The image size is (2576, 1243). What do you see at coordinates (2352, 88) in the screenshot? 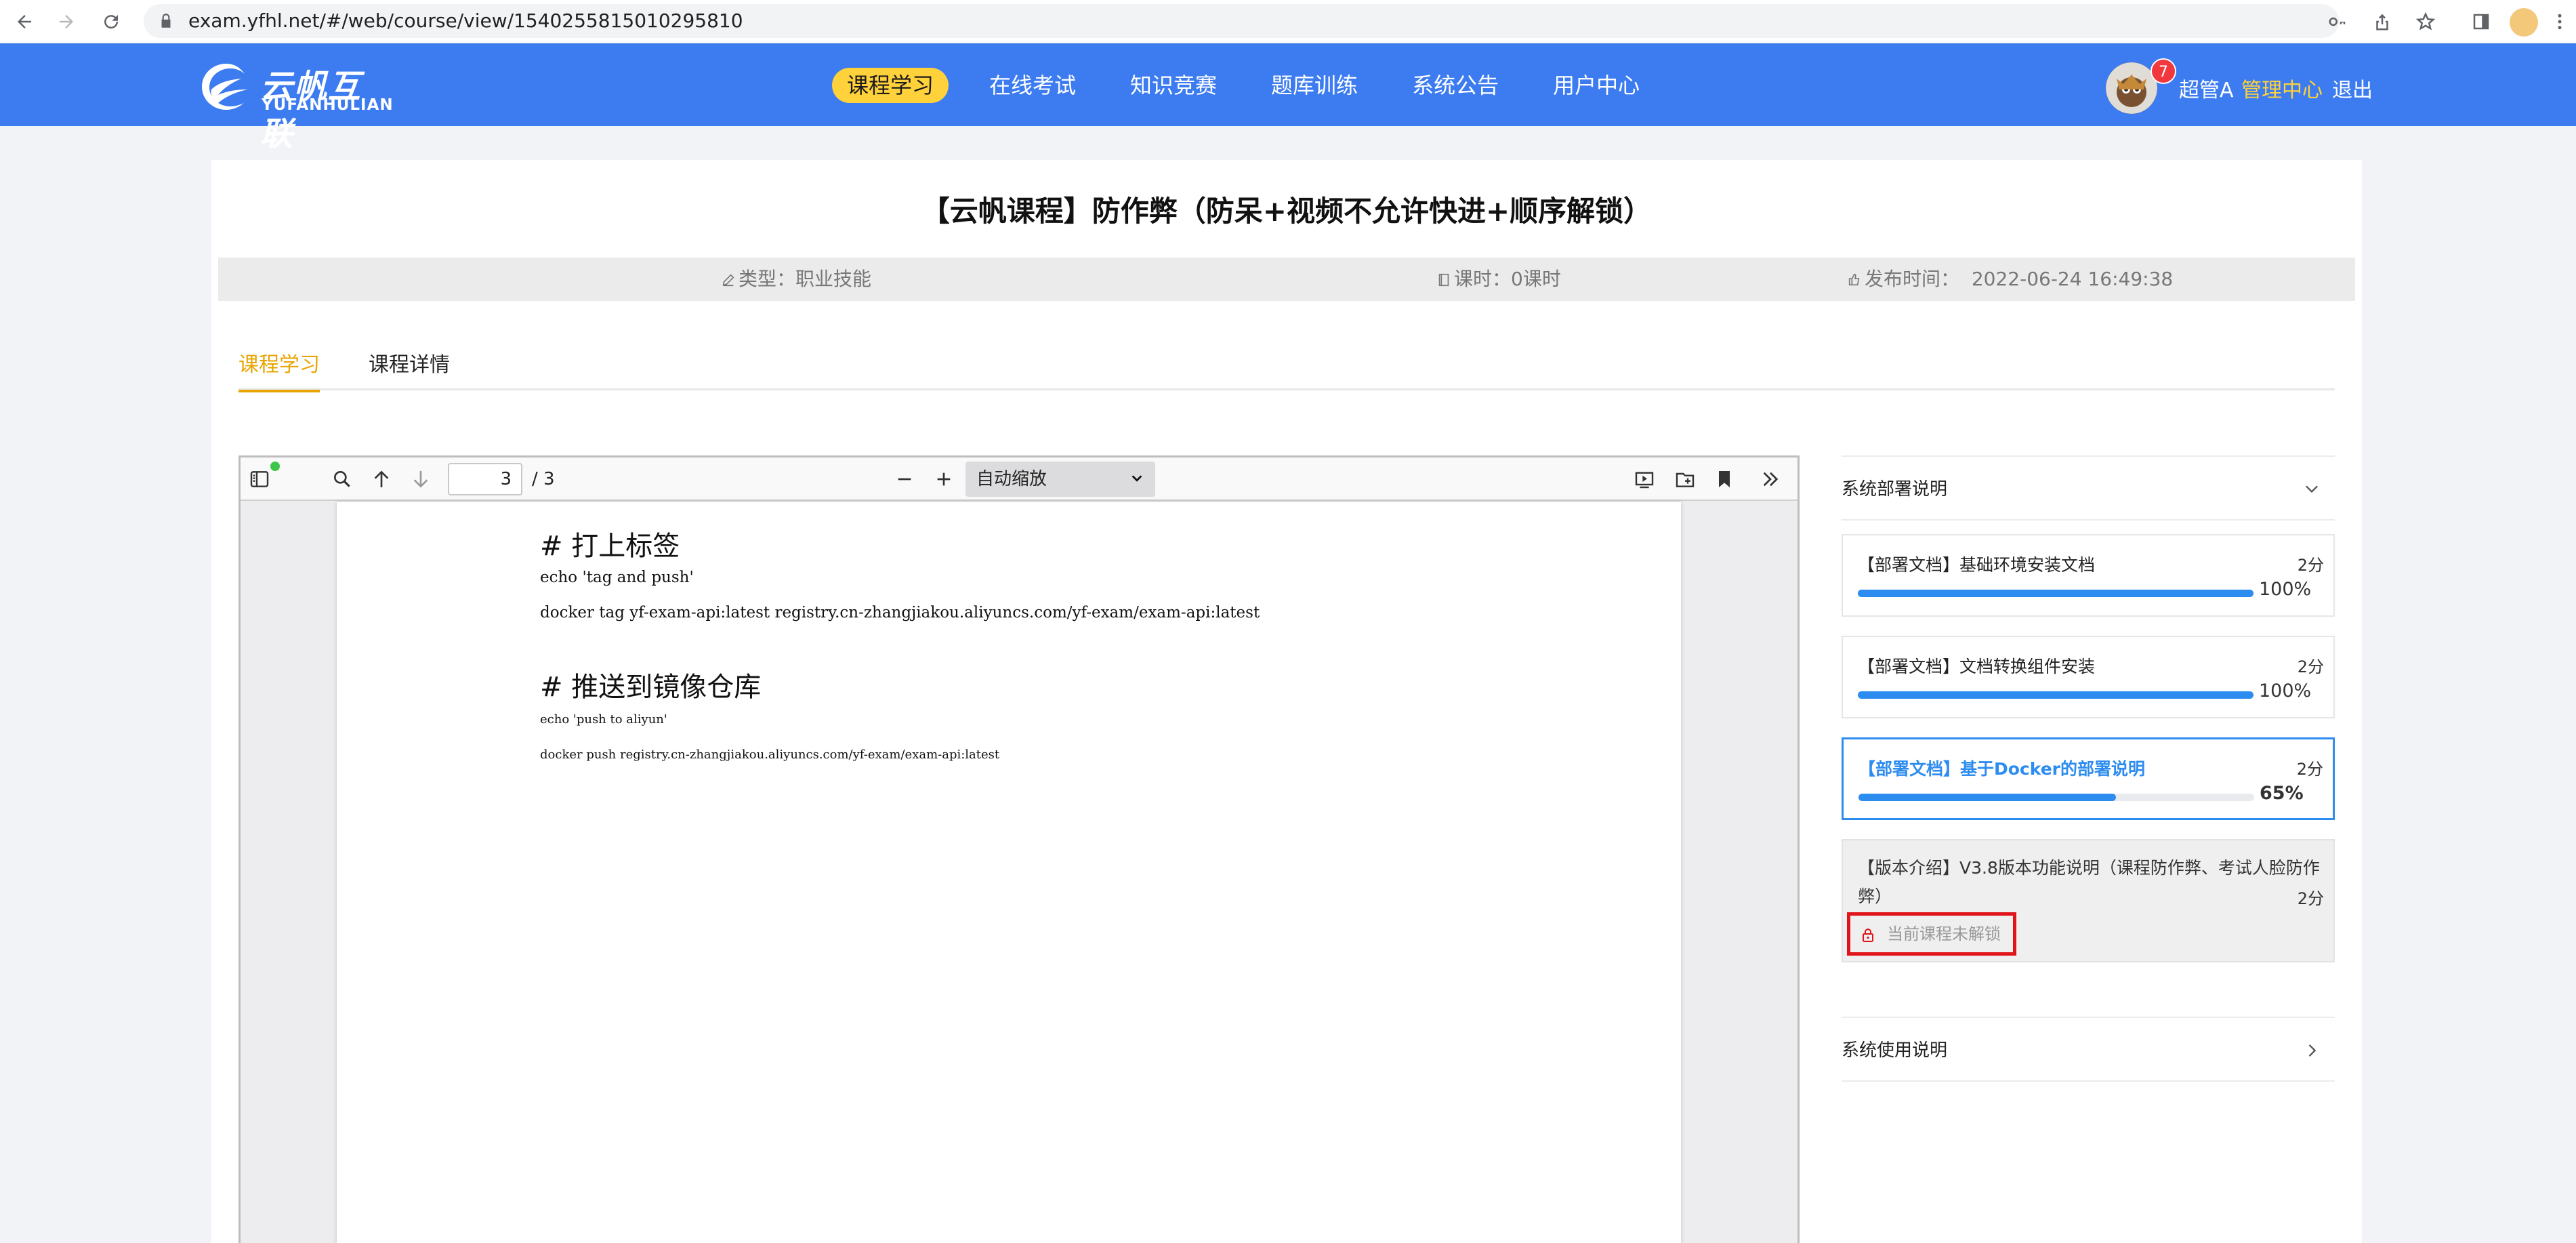
I see `logout-link: 退出` at bounding box center [2352, 88].